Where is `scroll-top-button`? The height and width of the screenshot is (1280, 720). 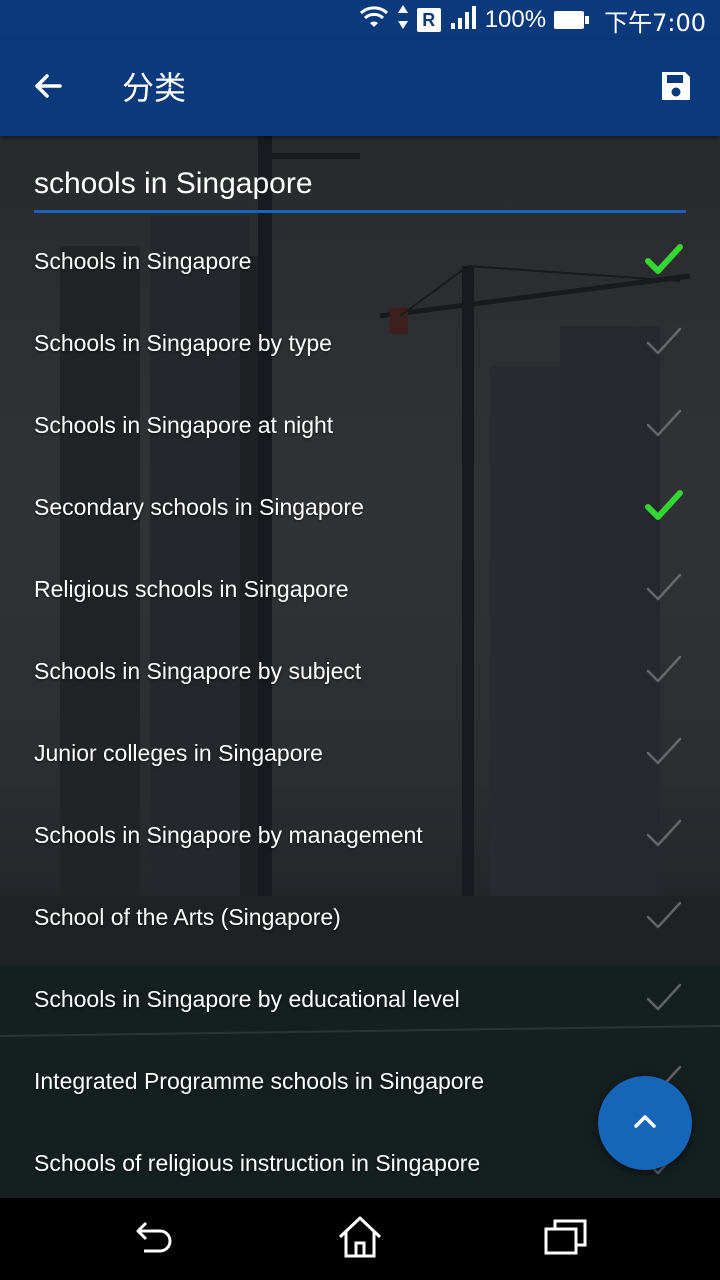 scroll-top-button is located at coordinates (645, 1123).